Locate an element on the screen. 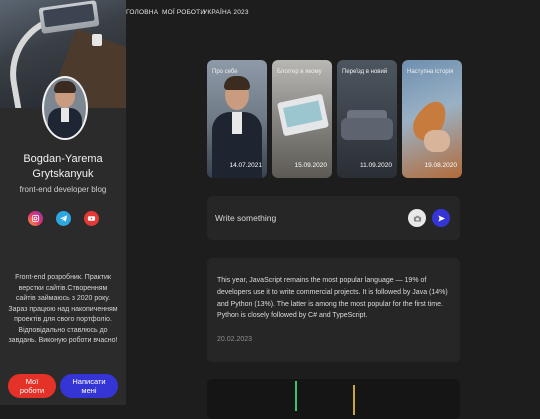 The image size is (540, 419). blog-tagline: front-end developer blog is located at coordinates (63, 189).